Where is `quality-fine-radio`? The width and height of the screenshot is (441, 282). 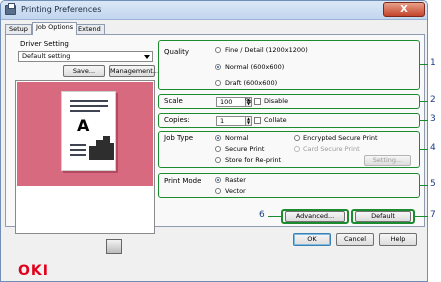
quality-fine-radio is located at coordinates (218, 50).